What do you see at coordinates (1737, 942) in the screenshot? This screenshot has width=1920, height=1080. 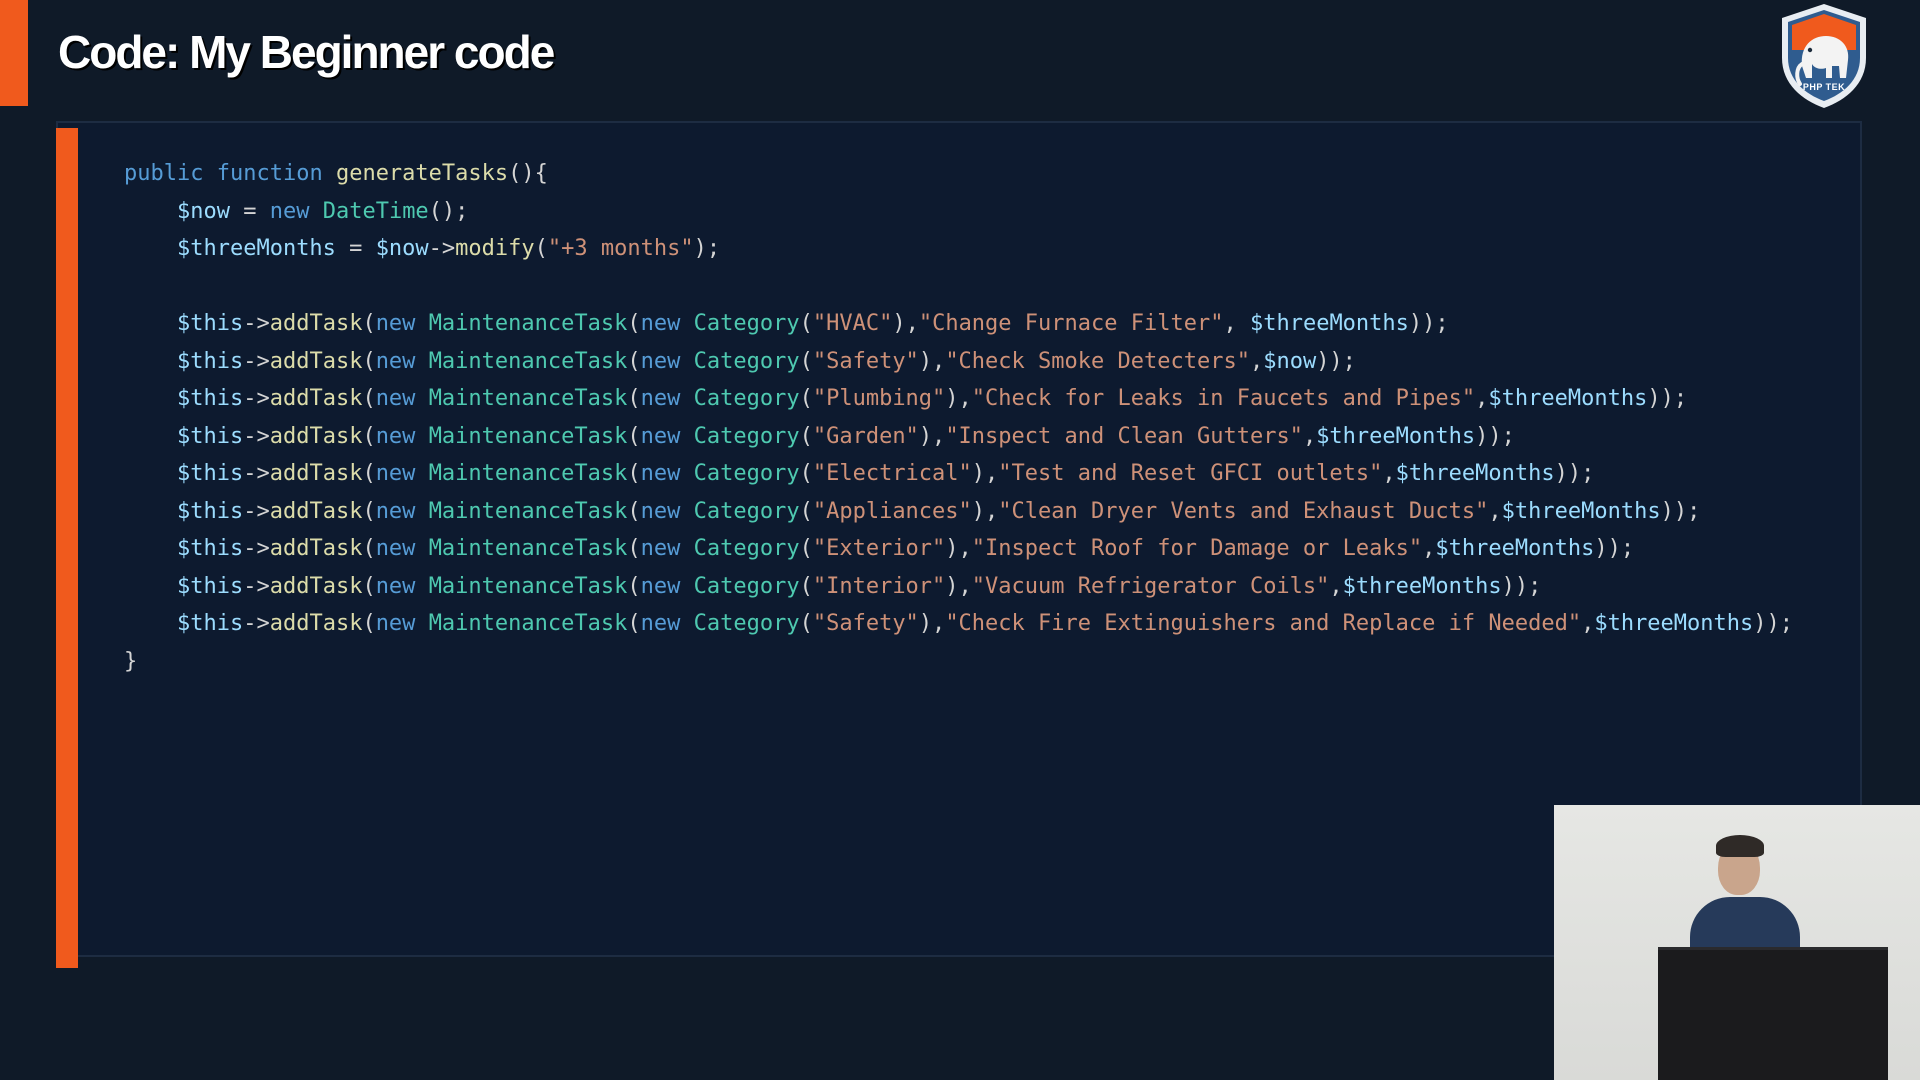 I see `speaker-webcam` at bounding box center [1737, 942].